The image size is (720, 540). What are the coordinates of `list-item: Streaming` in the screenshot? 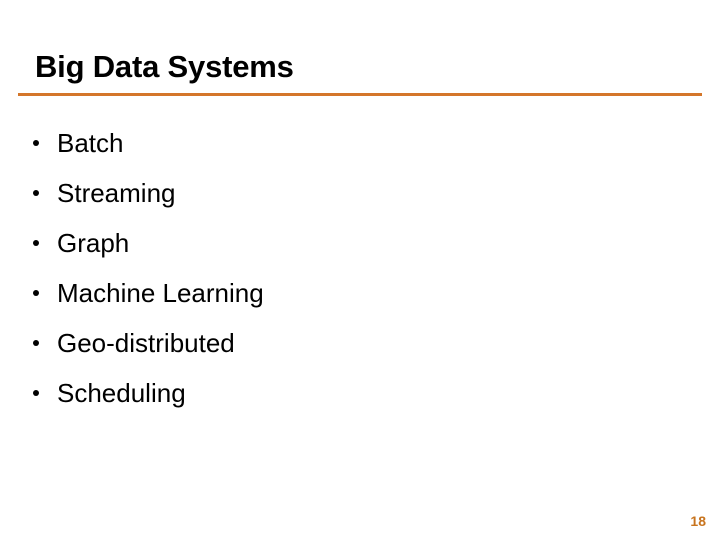 It's located at (353, 193).